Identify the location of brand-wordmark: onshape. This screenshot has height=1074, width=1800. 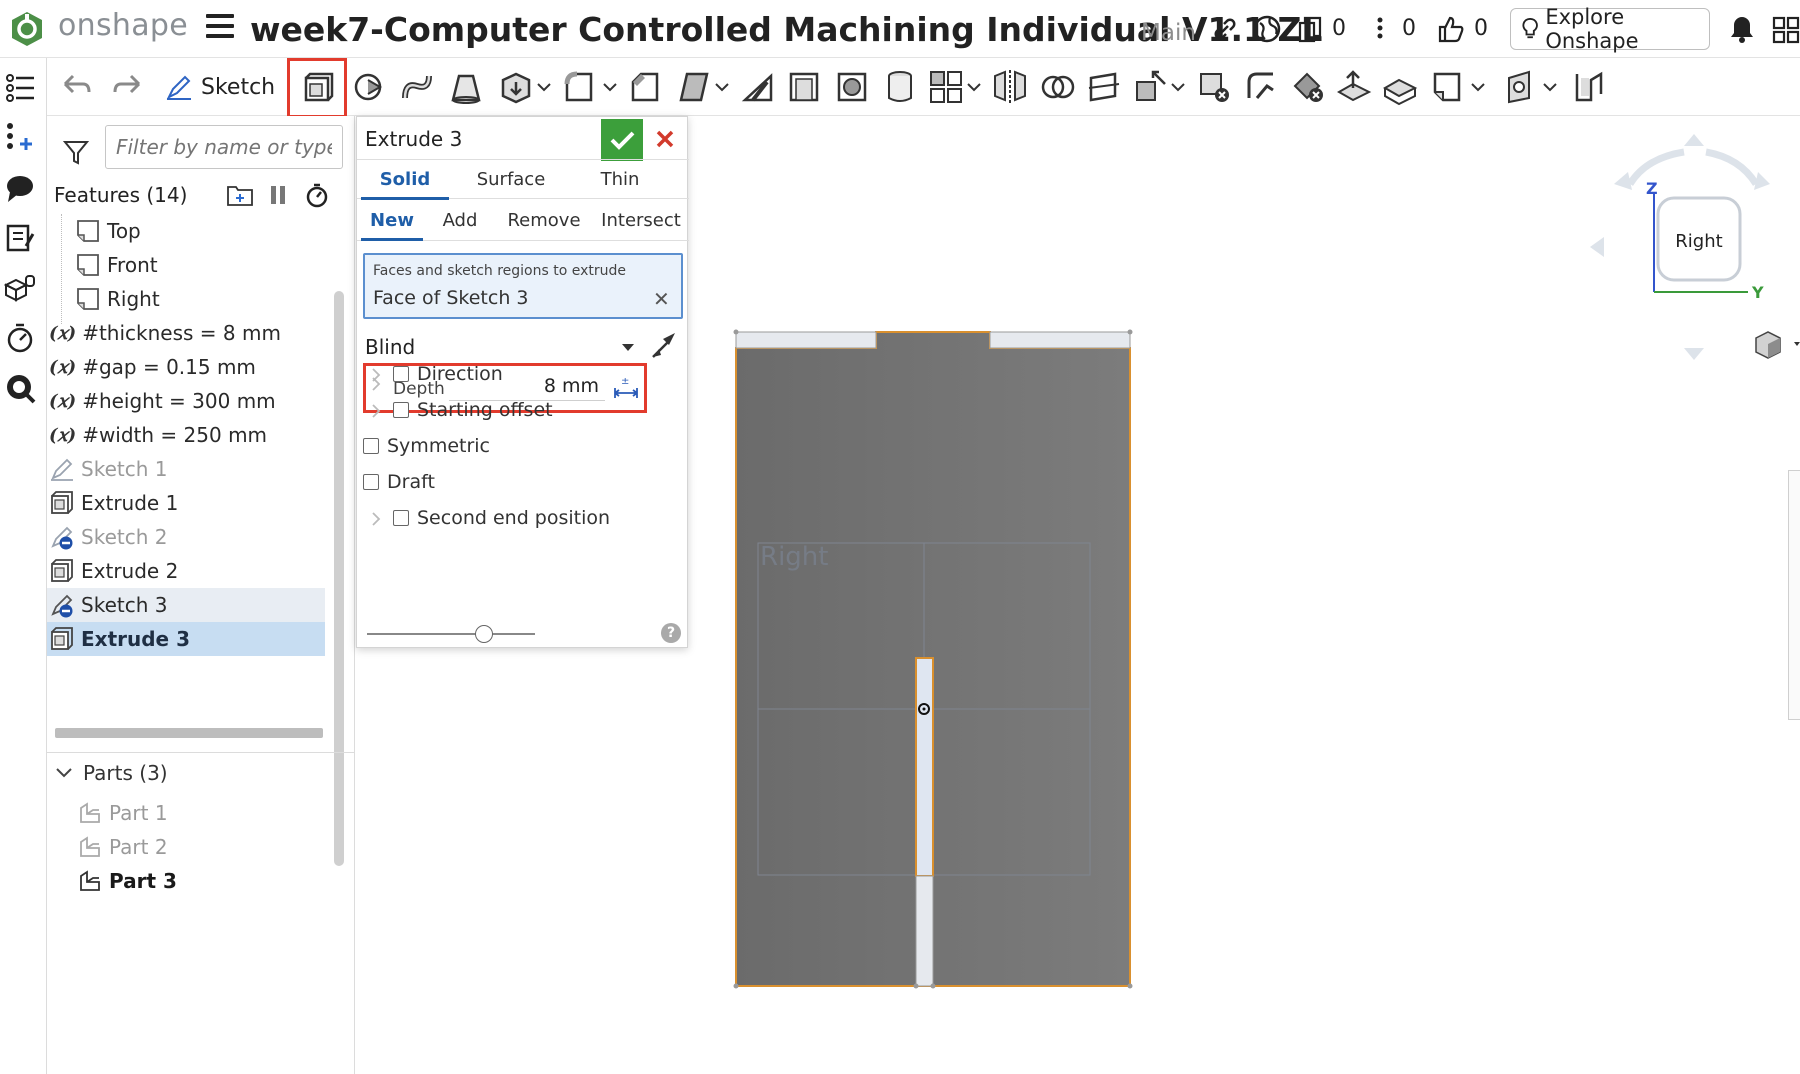
(123, 25).